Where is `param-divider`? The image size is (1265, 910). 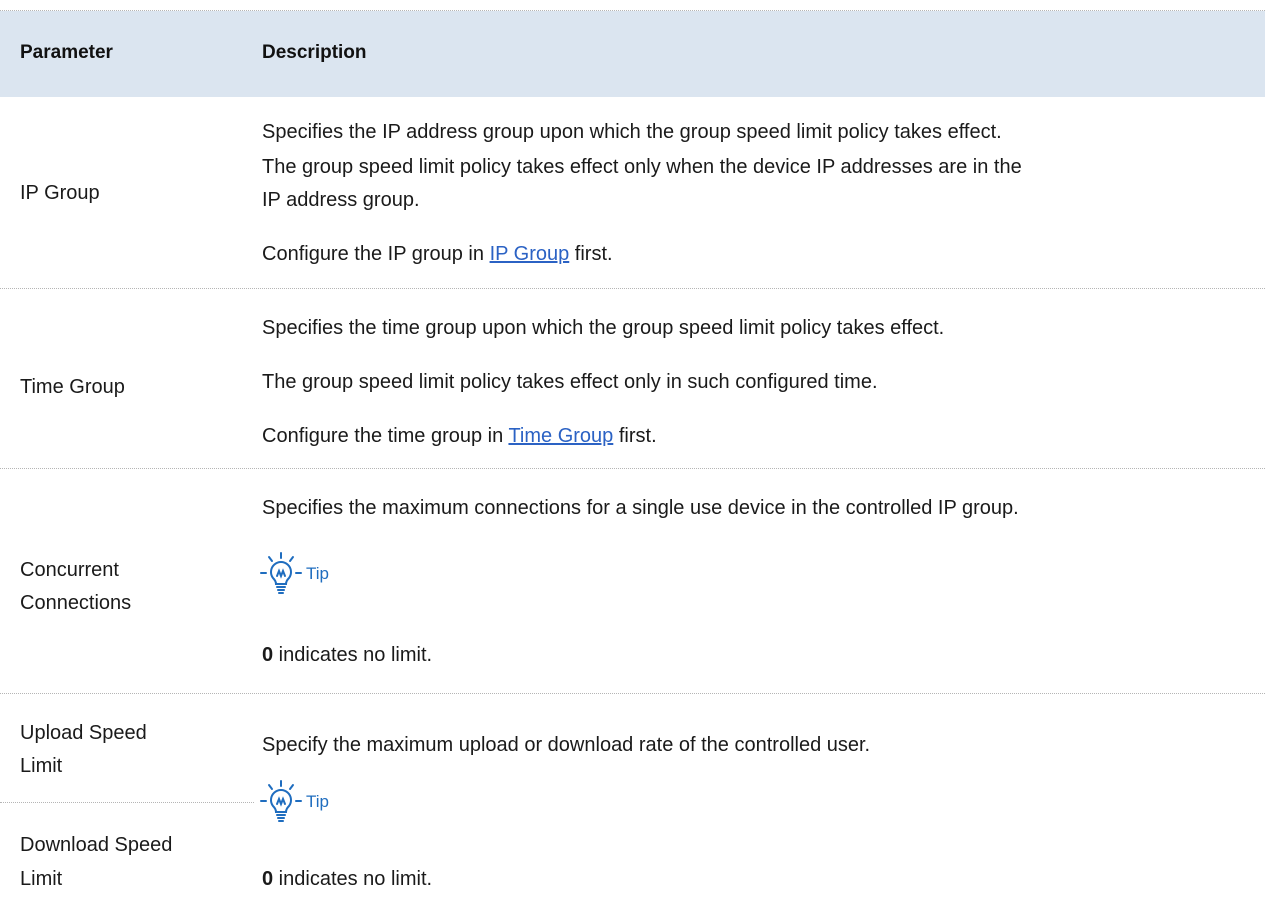 param-divider is located at coordinates (127, 802).